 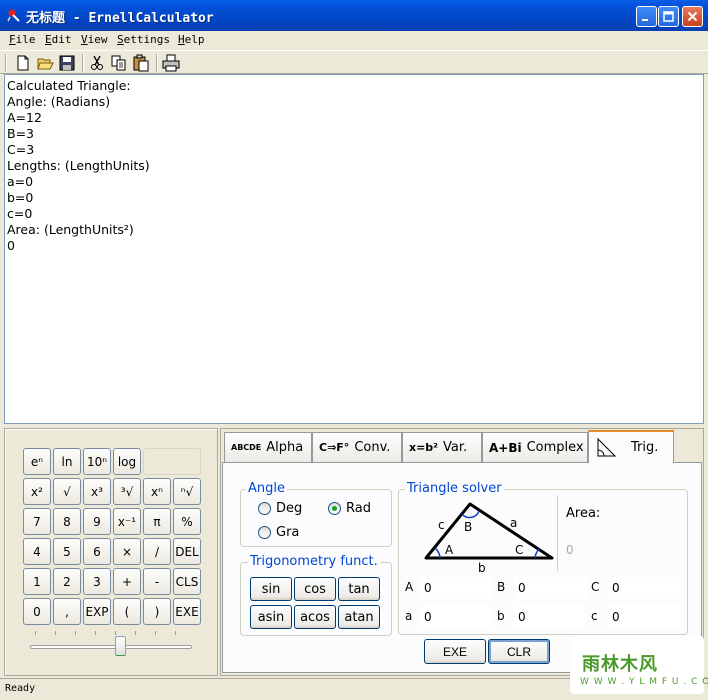 What do you see at coordinates (37, 491) in the screenshot?
I see `key-square: x²` at bounding box center [37, 491].